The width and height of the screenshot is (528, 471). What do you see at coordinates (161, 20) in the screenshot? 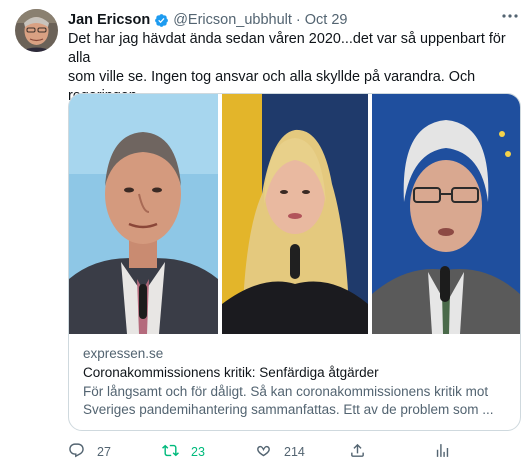
I see `verified-badge-icon` at bounding box center [161, 20].